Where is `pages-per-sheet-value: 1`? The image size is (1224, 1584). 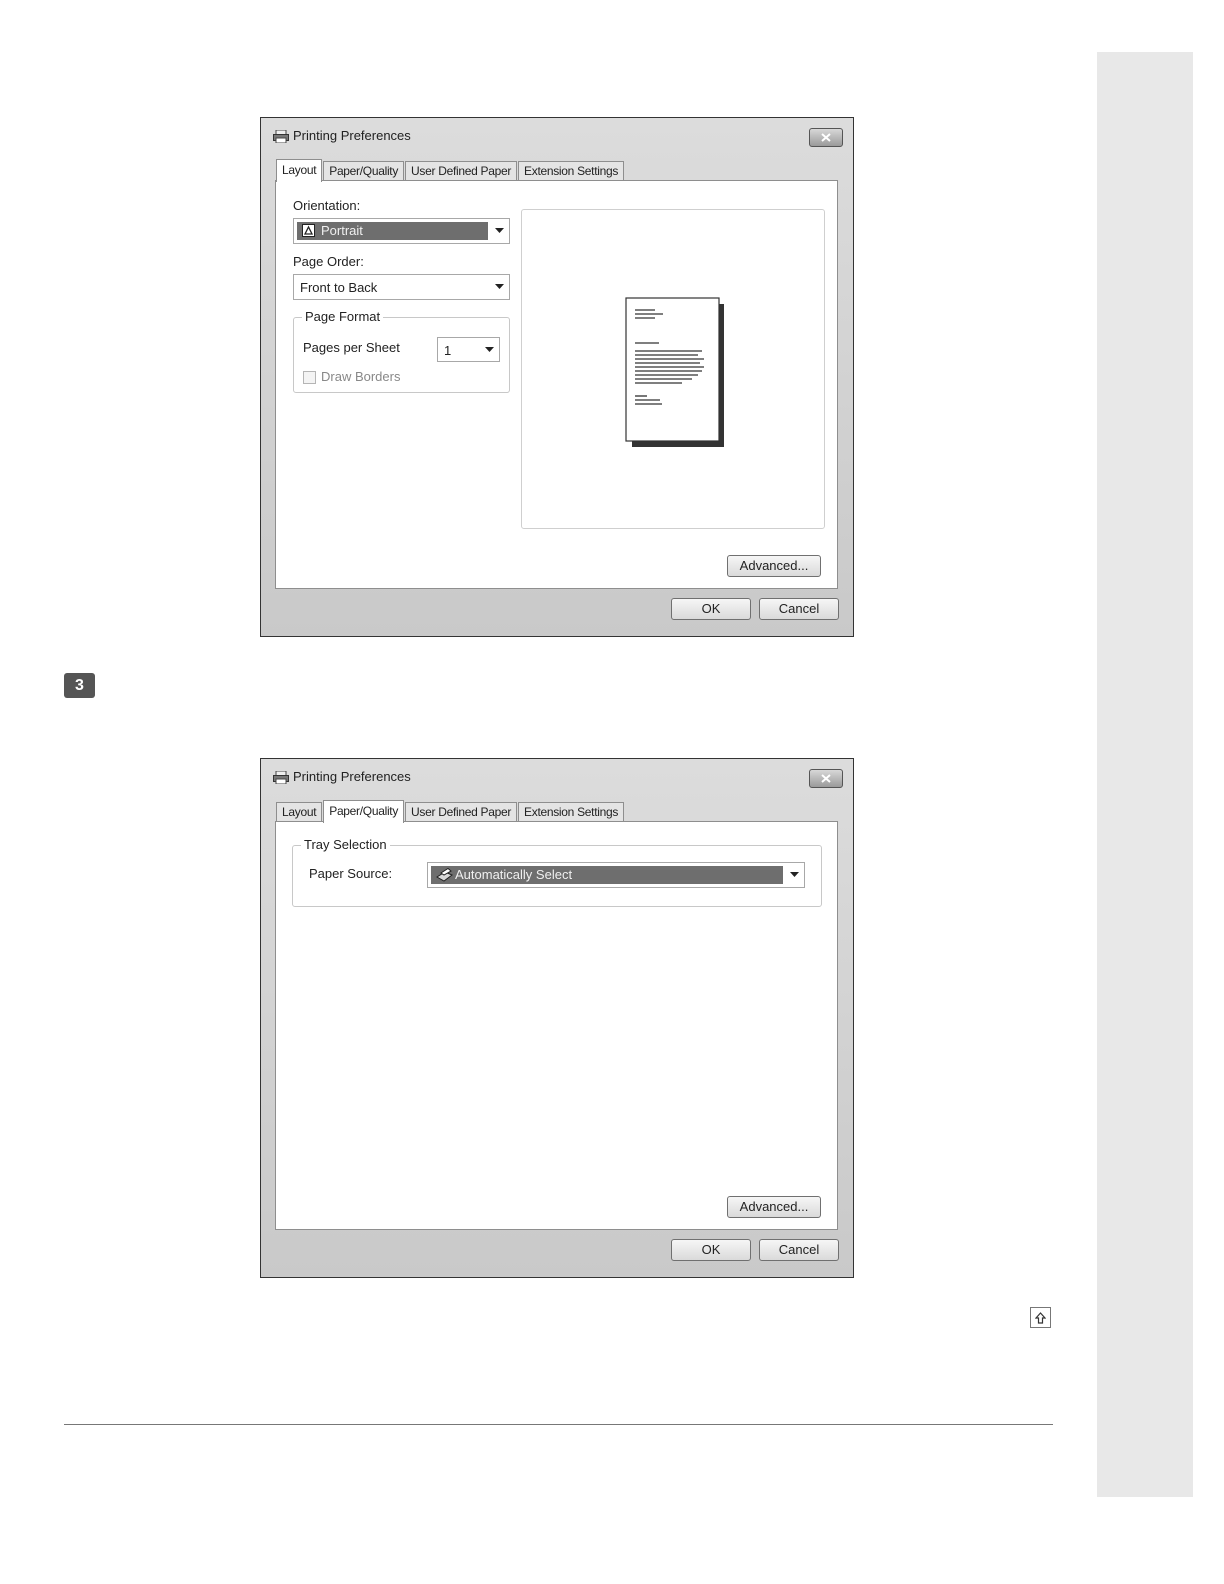
pages-per-sheet-value: 1 is located at coordinates (448, 350).